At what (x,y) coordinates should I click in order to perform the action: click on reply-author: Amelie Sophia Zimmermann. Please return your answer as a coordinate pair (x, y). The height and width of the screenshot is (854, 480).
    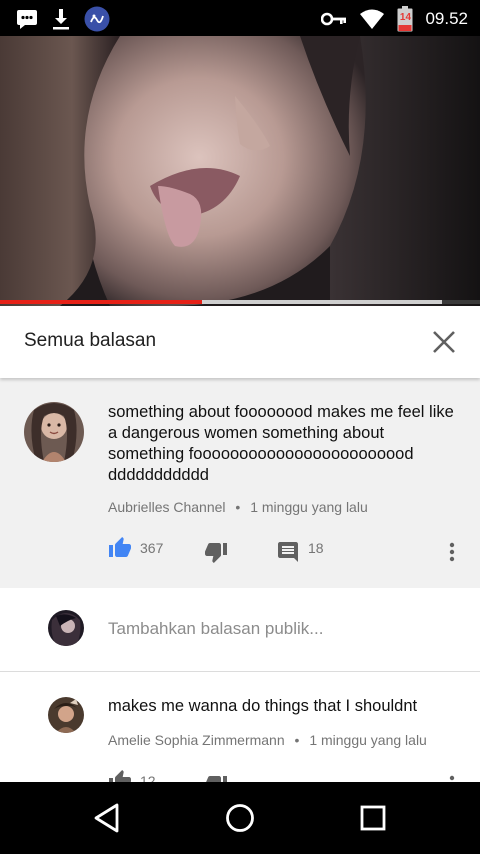
    Looking at the image, I should click on (196, 740).